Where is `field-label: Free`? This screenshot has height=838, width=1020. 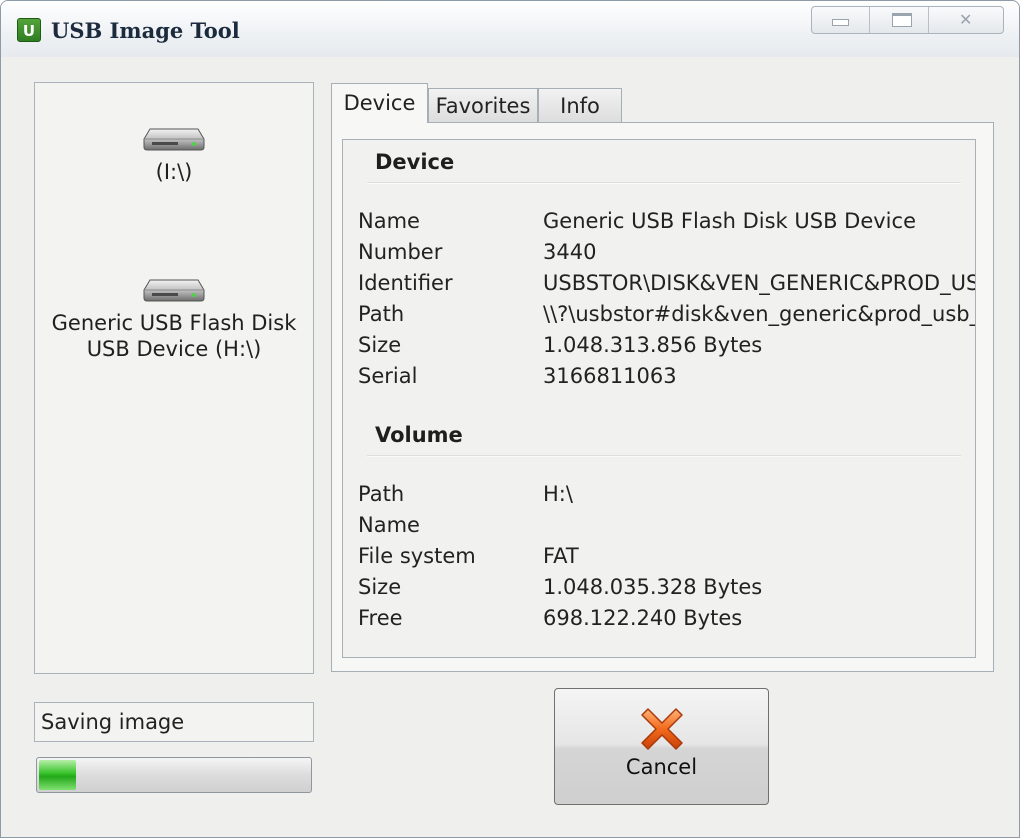
field-label: Free is located at coordinates (380, 618).